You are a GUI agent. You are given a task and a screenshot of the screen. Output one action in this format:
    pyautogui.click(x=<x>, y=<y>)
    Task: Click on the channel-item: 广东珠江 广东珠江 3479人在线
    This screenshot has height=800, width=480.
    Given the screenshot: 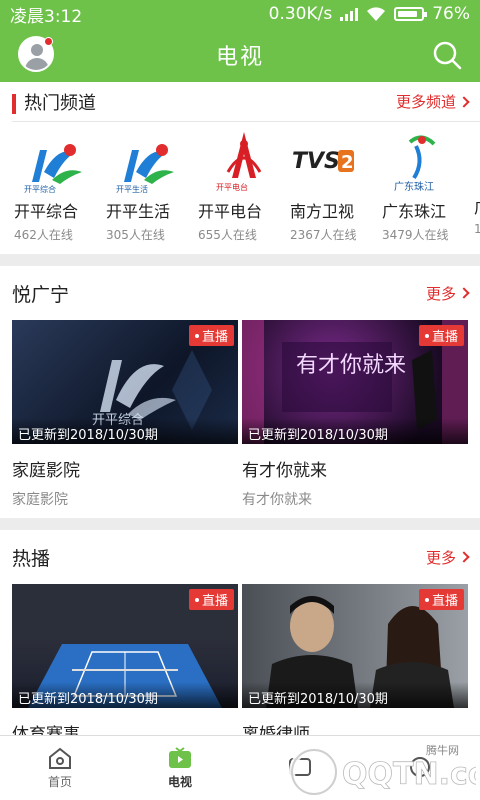 What is the action you would take?
    pyautogui.click(x=428, y=182)
    